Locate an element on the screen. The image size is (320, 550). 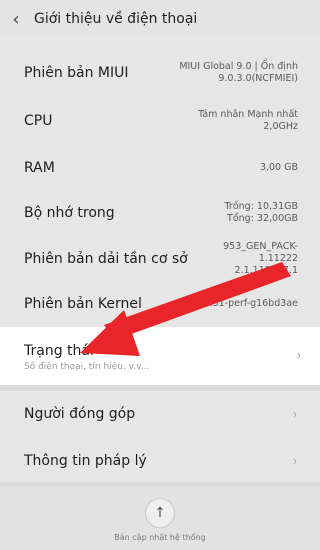
row-value: 3.18.31-perf-g16bd3ae is located at coordinates (243, 303).